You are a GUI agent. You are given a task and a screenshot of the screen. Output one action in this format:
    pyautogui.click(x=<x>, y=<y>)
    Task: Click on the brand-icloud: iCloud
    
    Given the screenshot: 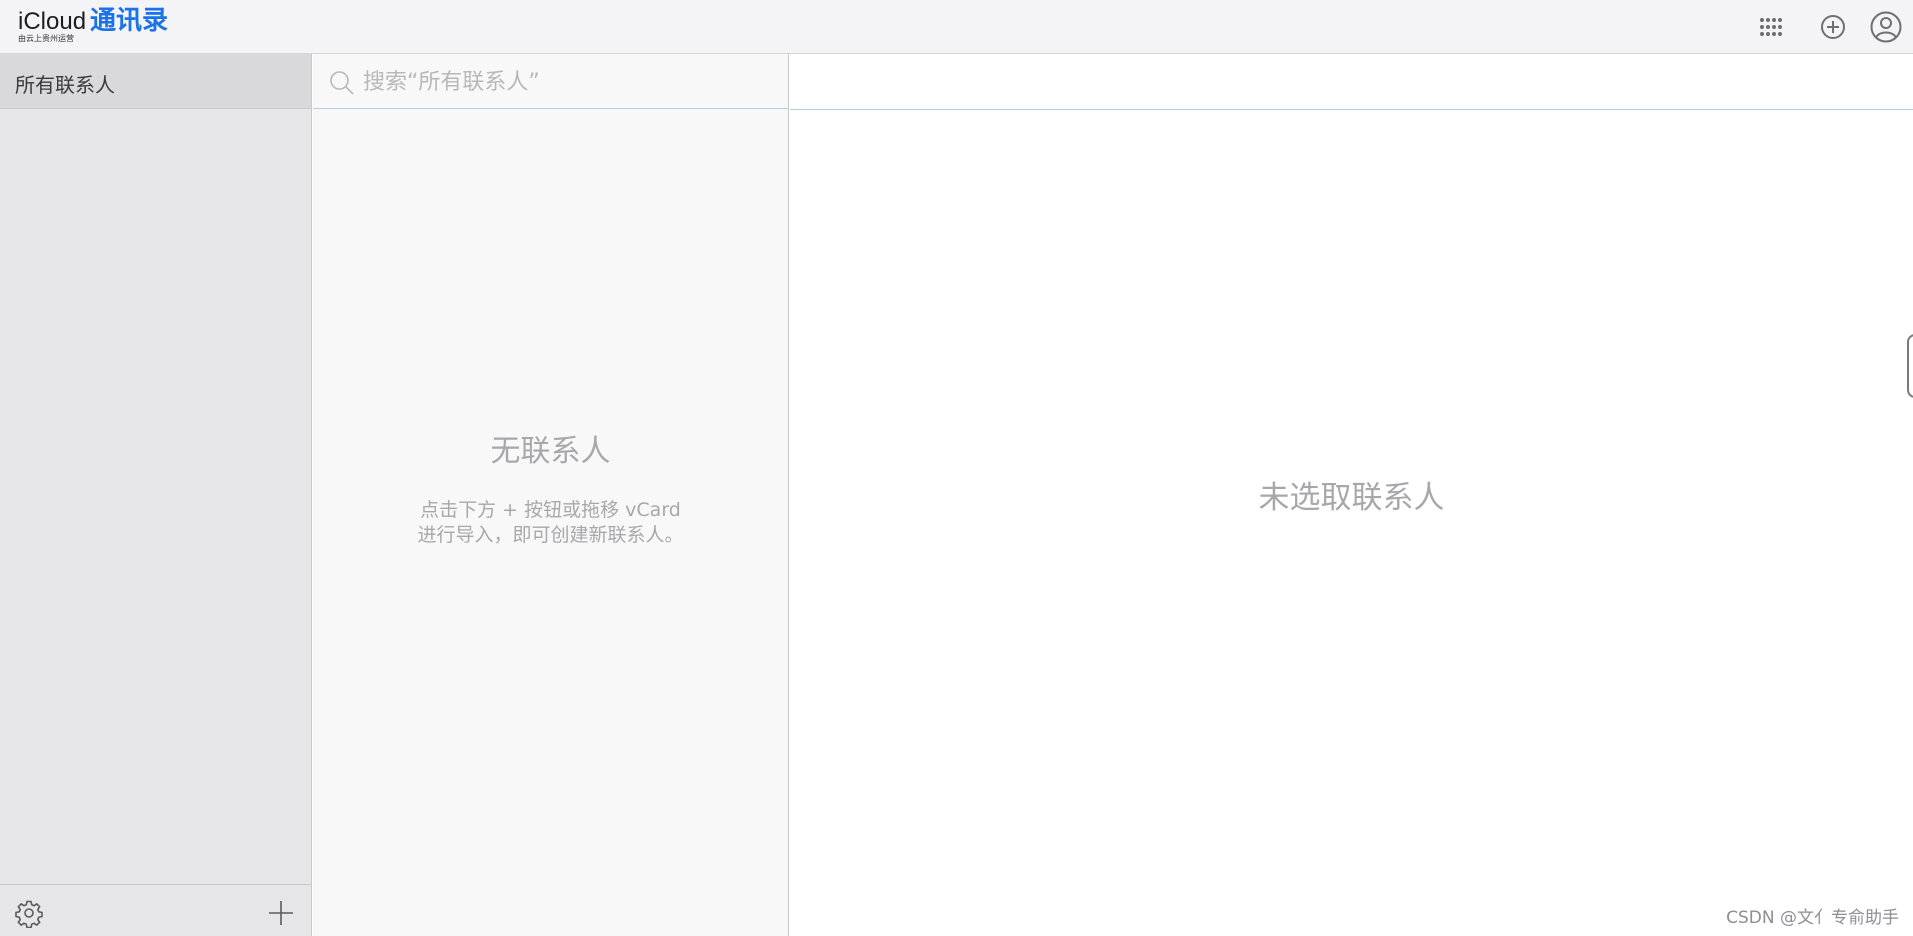 What is the action you would take?
    pyautogui.click(x=52, y=21)
    